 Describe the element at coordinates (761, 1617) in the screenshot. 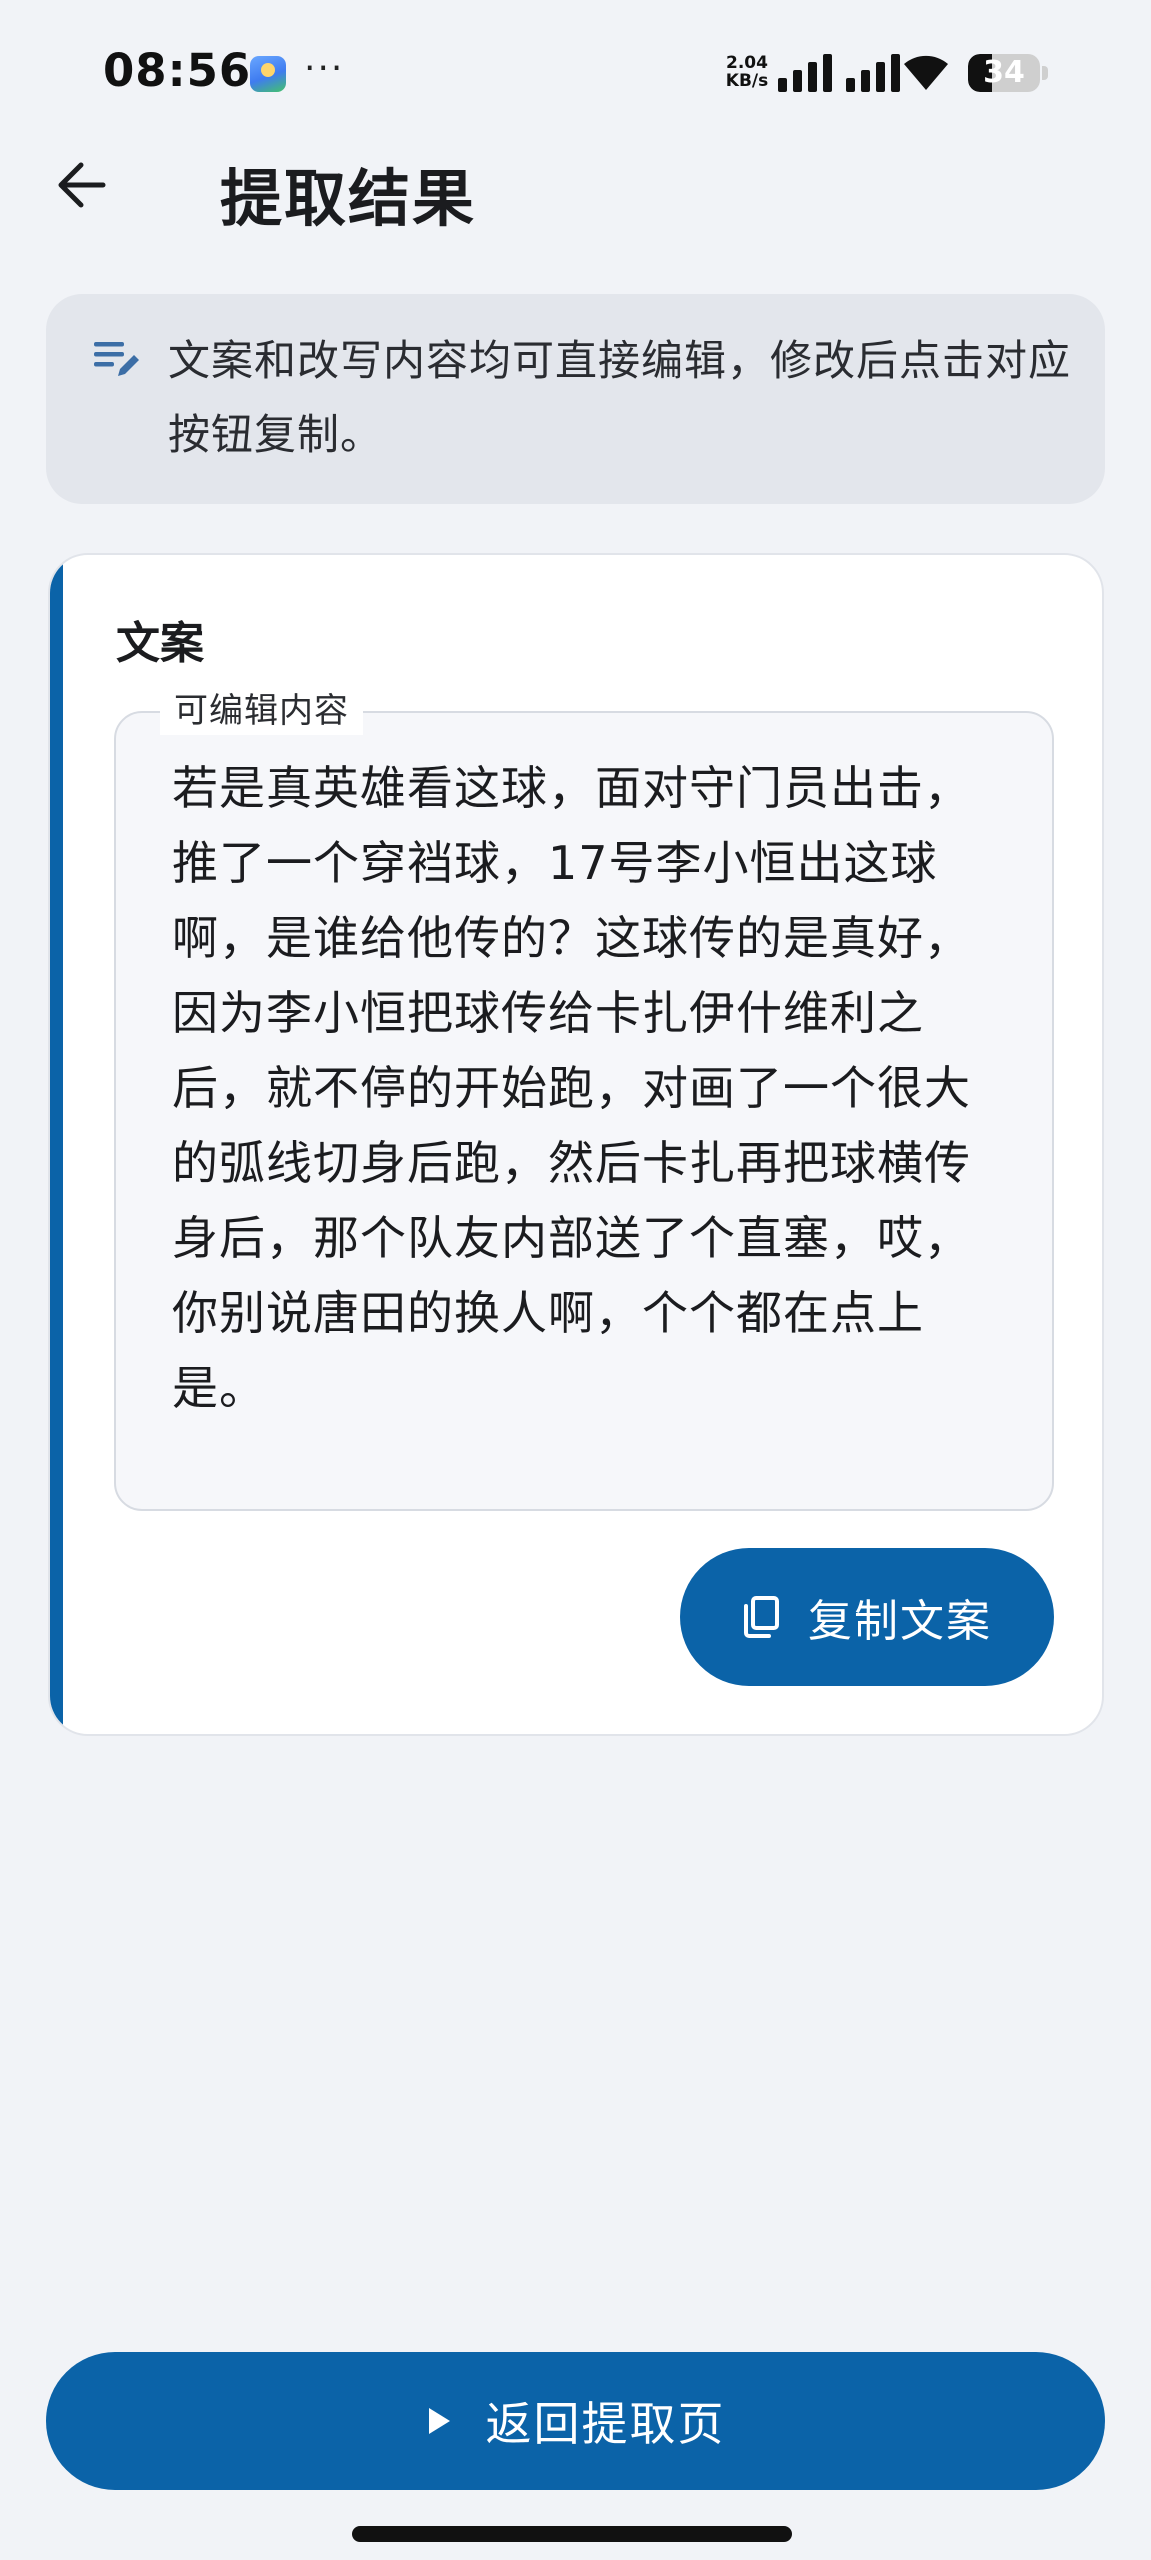

I see `copy-icon` at that location.